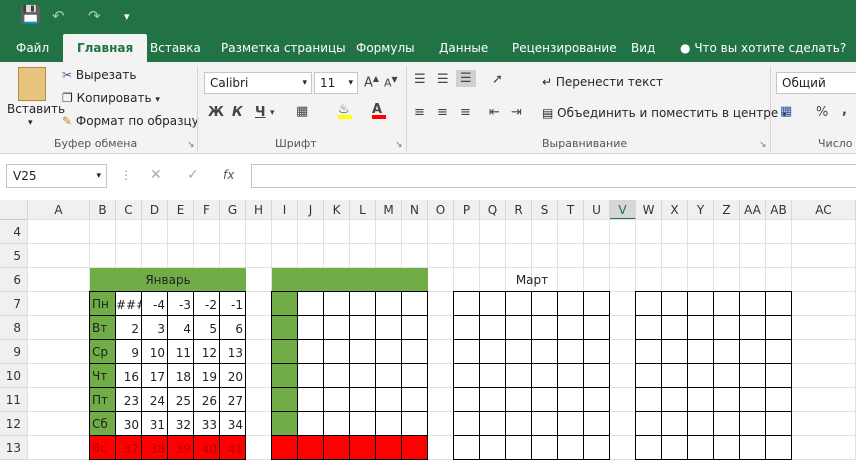 The width and height of the screenshot is (856, 460). Describe the element at coordinates (727, 210) in the screenshot. I see `column-header-z: Z` at that location.